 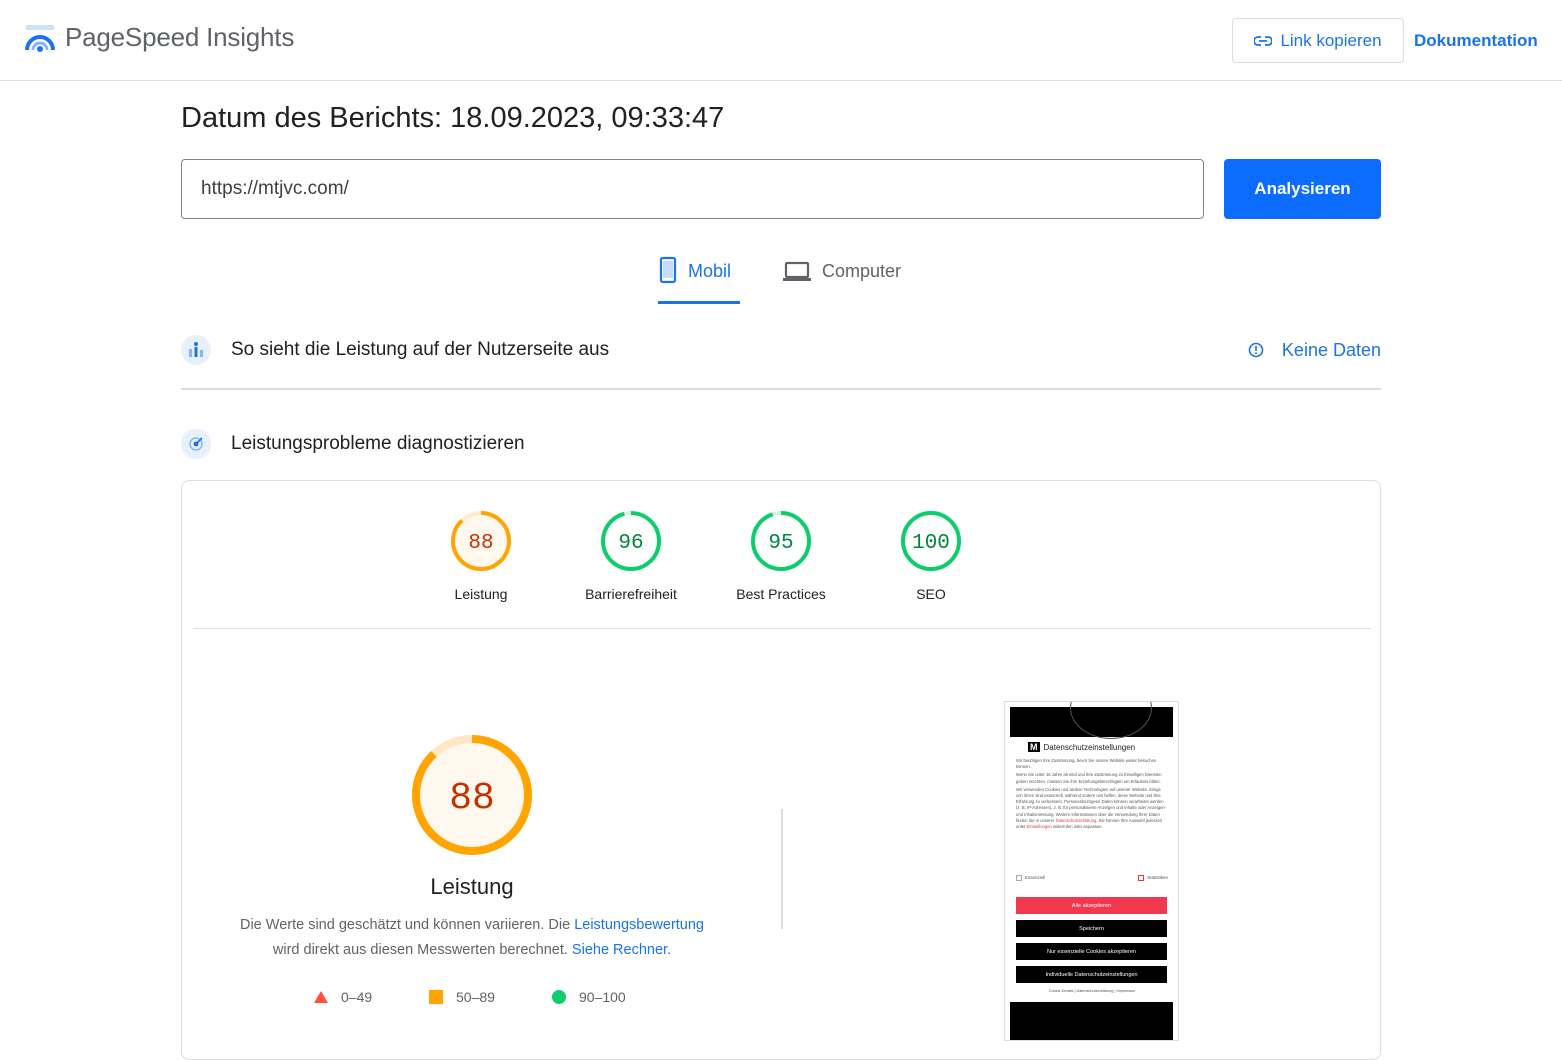 What do you see at coordinates (1034, 747) in the screenshot?
I see `thumbnail-logo: M` at bounding box center [1034, 747].